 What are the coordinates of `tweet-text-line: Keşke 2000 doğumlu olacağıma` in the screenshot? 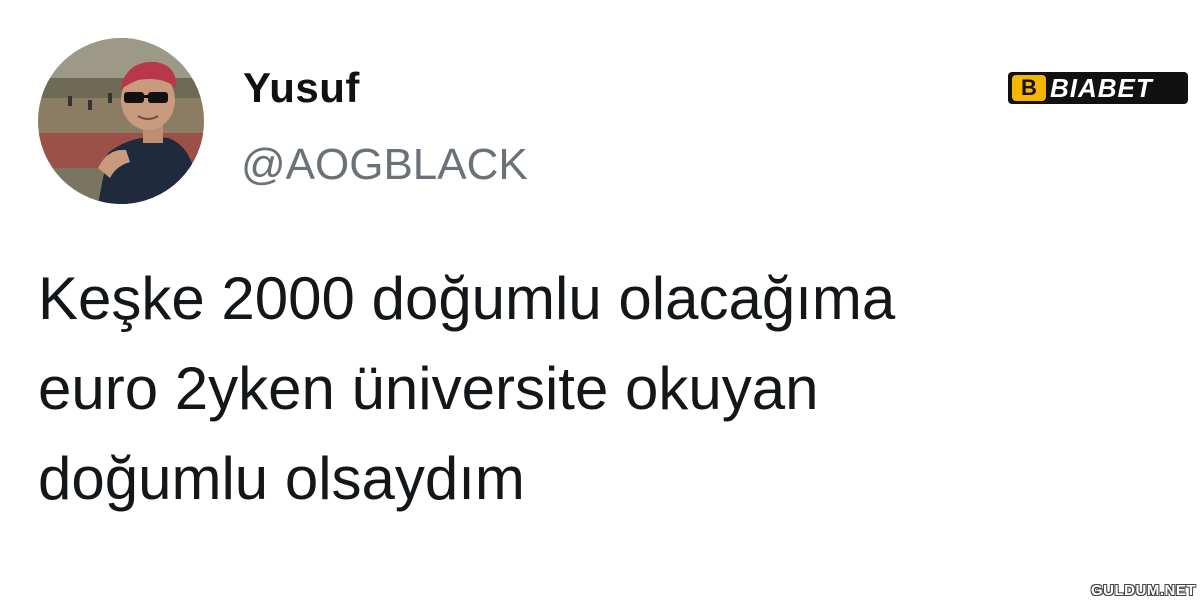 It's located at (467, 298).